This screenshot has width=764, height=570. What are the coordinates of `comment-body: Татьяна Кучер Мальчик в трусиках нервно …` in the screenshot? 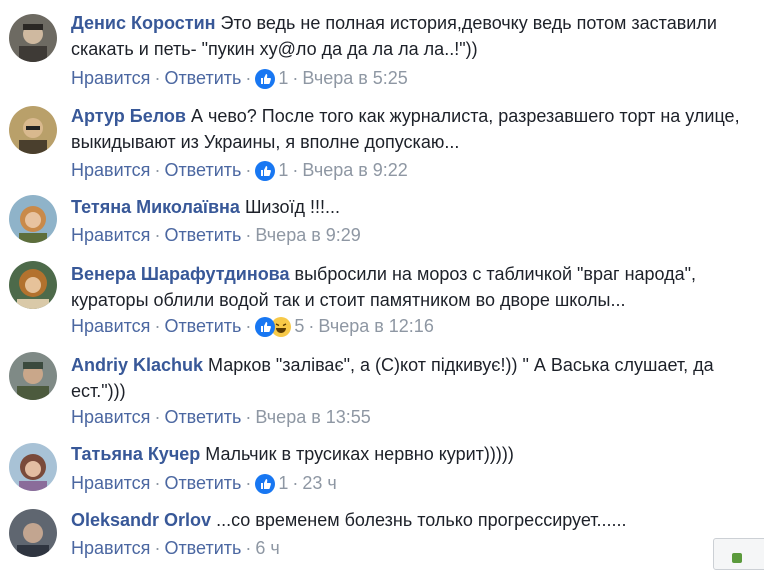 It's located at (413, 454).